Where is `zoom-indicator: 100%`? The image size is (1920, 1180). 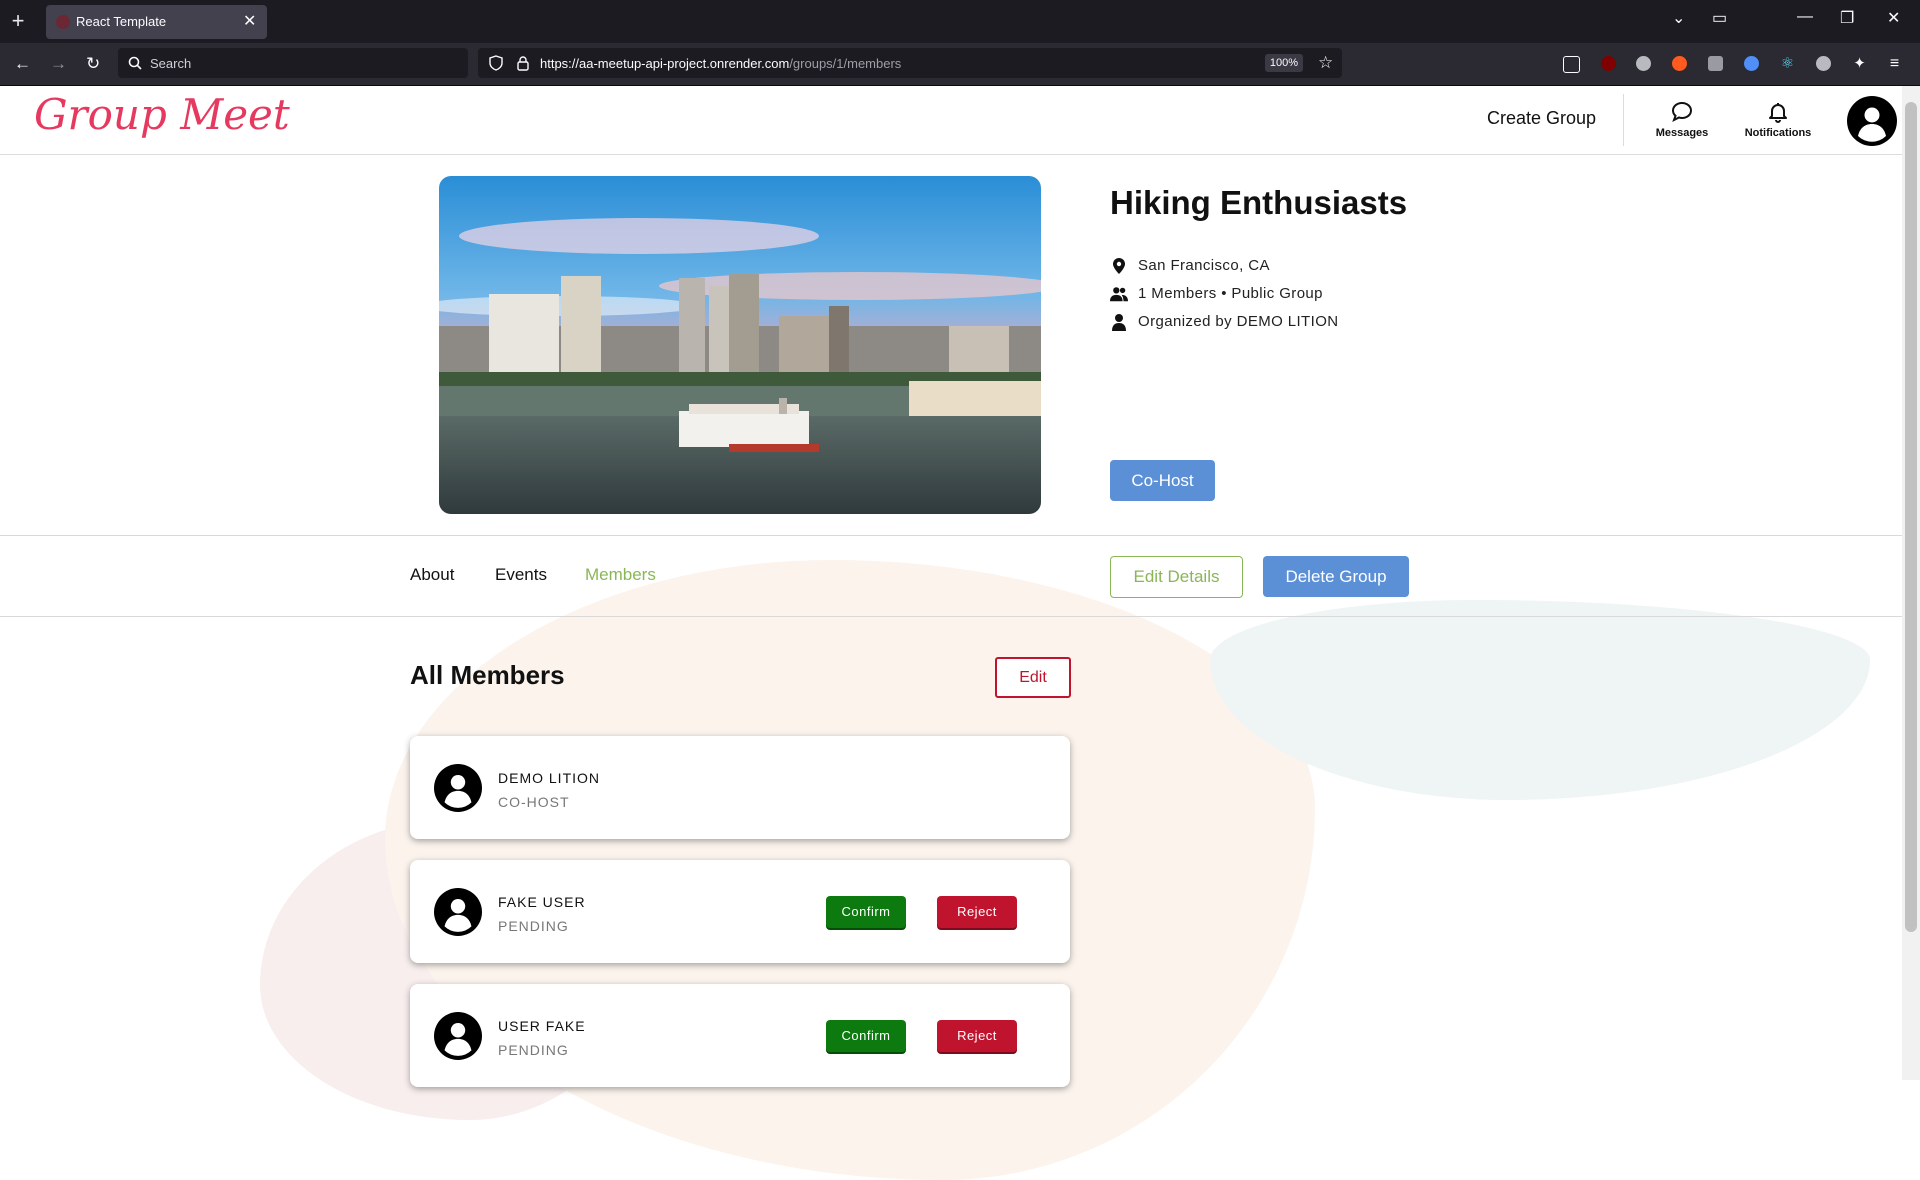
zoom-indicator: 100% is located at coordinates (1284, 63).